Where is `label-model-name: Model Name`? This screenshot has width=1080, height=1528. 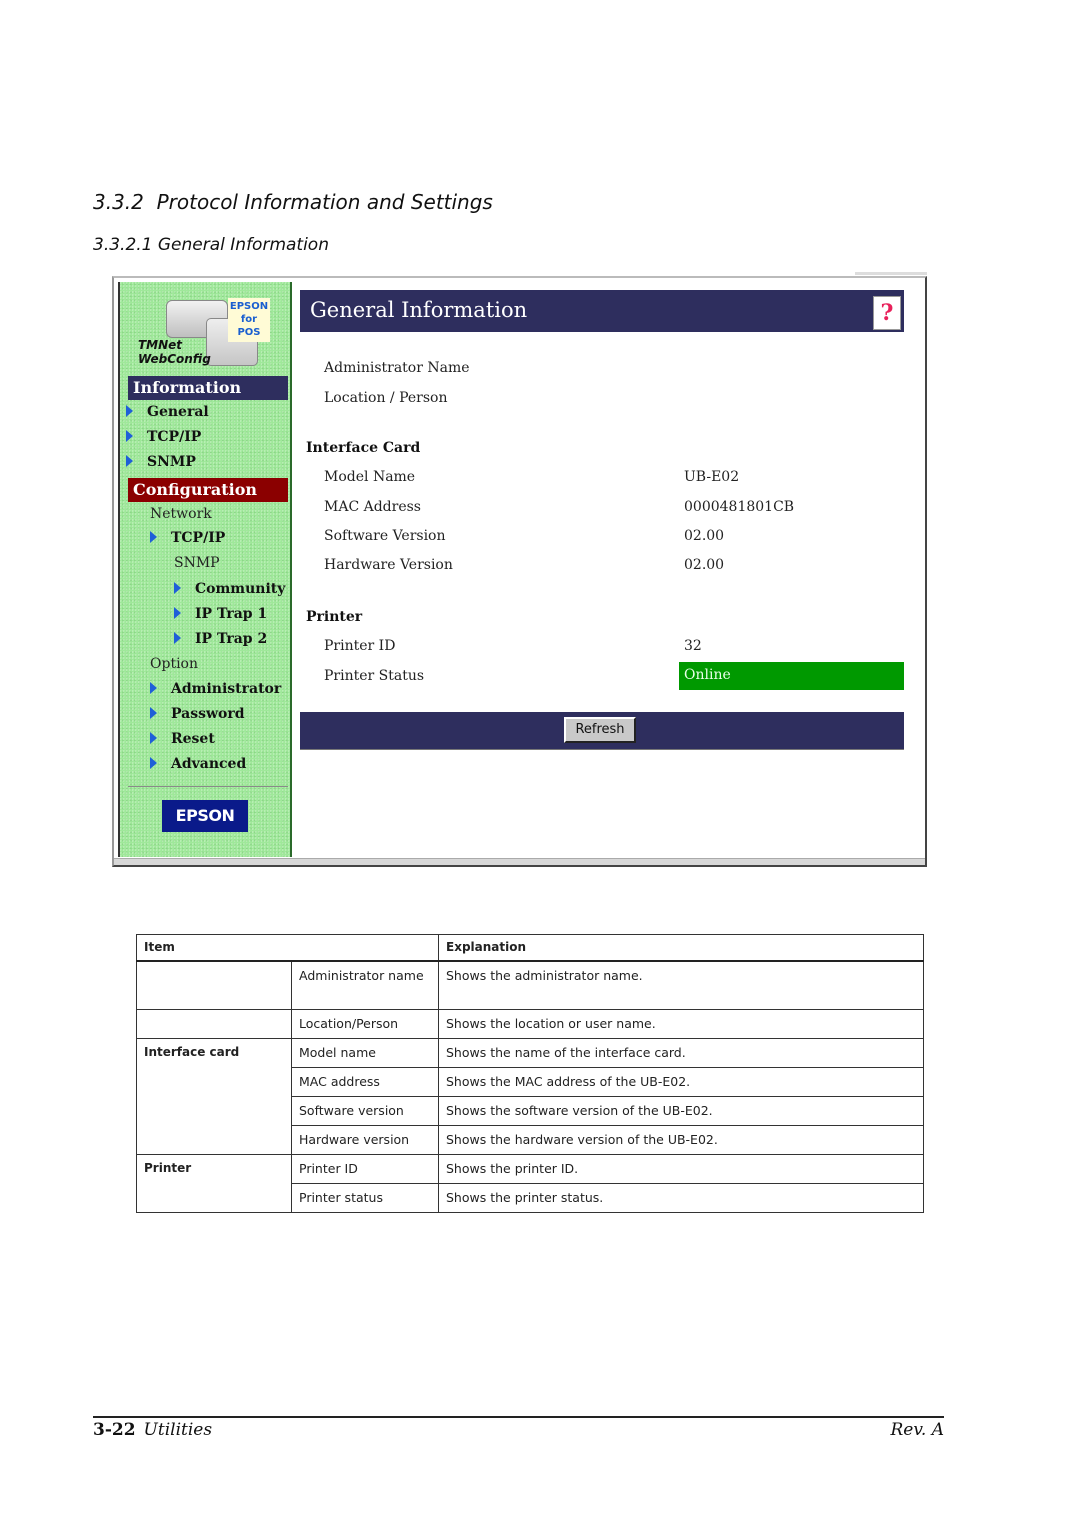 label-model-name: Model Name is located at coordinates (370, 477).